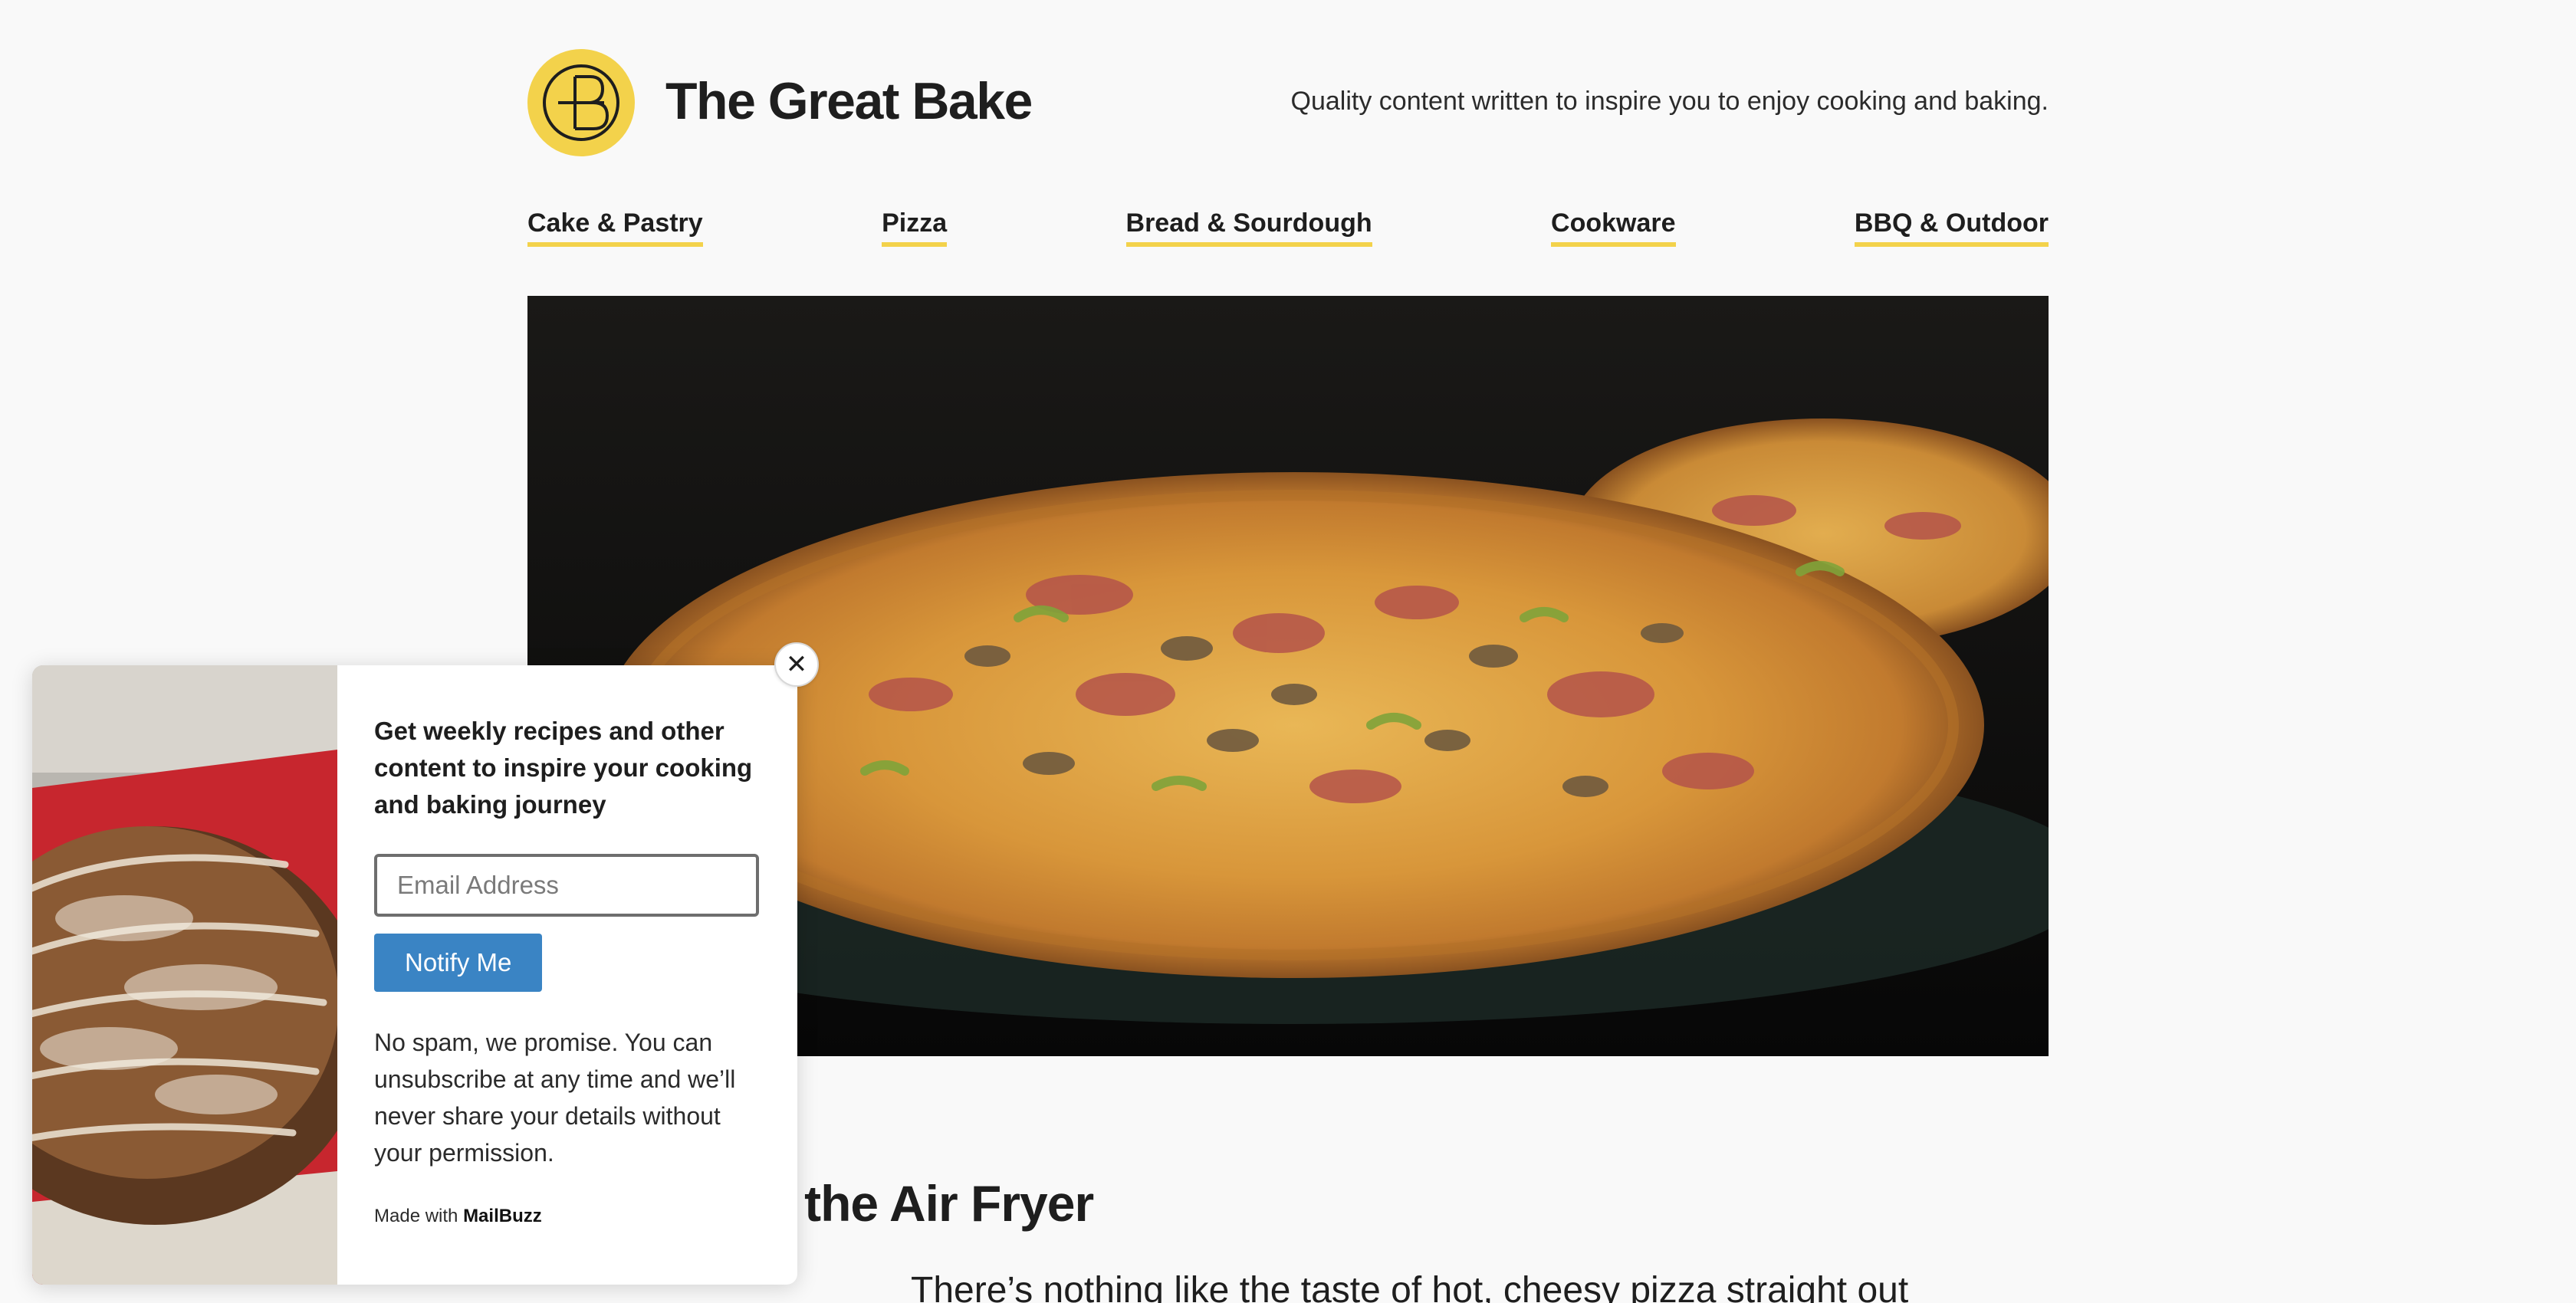  Describe the element at coordinates (1951, 226) in the screenshot. I see `nav-item-bbq-outdoor: BBQ & Outdoor` at that location.